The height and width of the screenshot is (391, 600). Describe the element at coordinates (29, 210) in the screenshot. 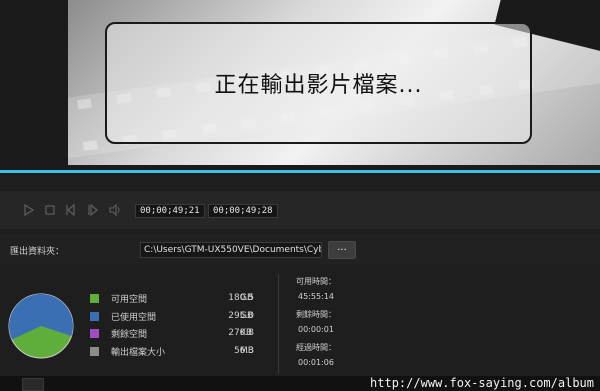

I see `play-icon` at that location.